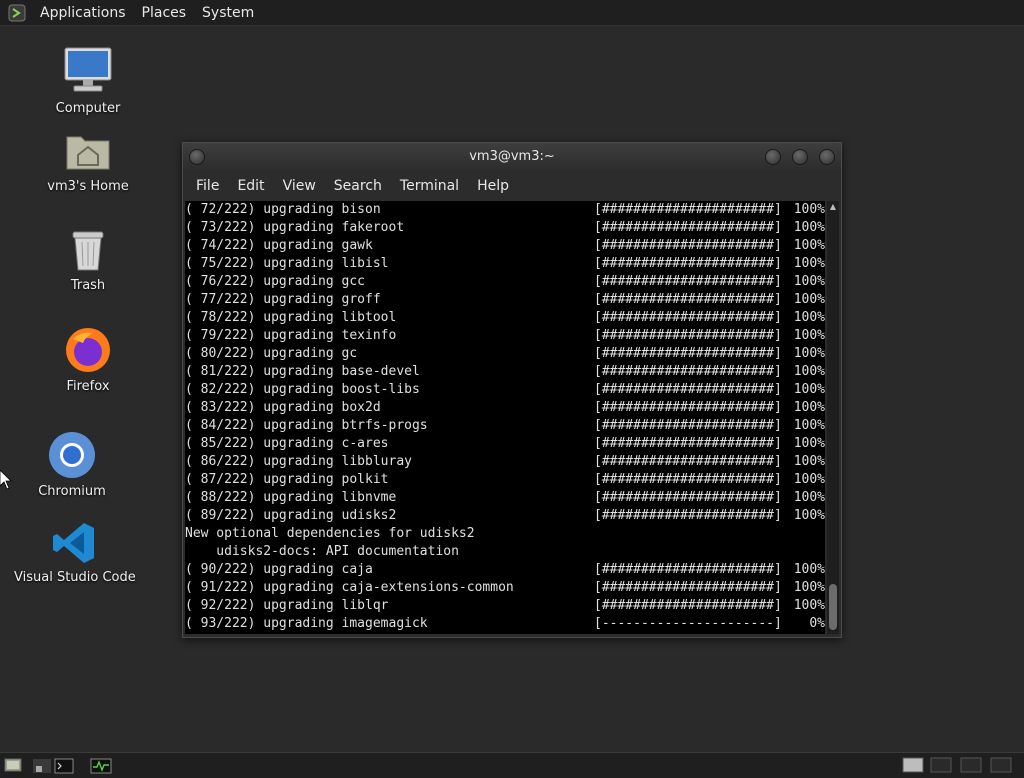  What do you see at coordinates (228, 13) in the screenshot?
I see `menu-system: System` at bounding box center [228, 13].